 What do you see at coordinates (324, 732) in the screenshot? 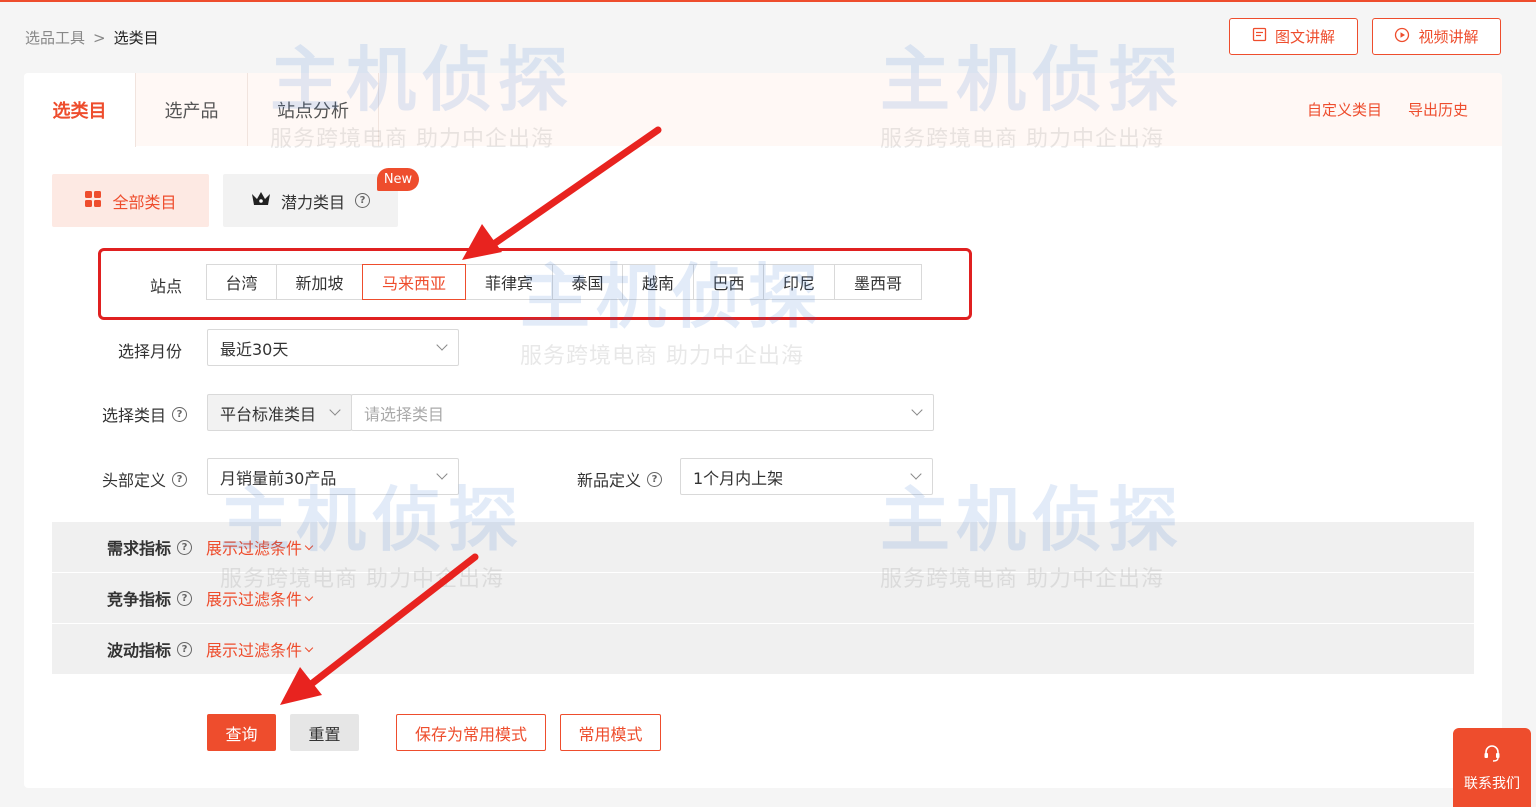
I see `reset-button: 重置` at bounding box center [324, 732].